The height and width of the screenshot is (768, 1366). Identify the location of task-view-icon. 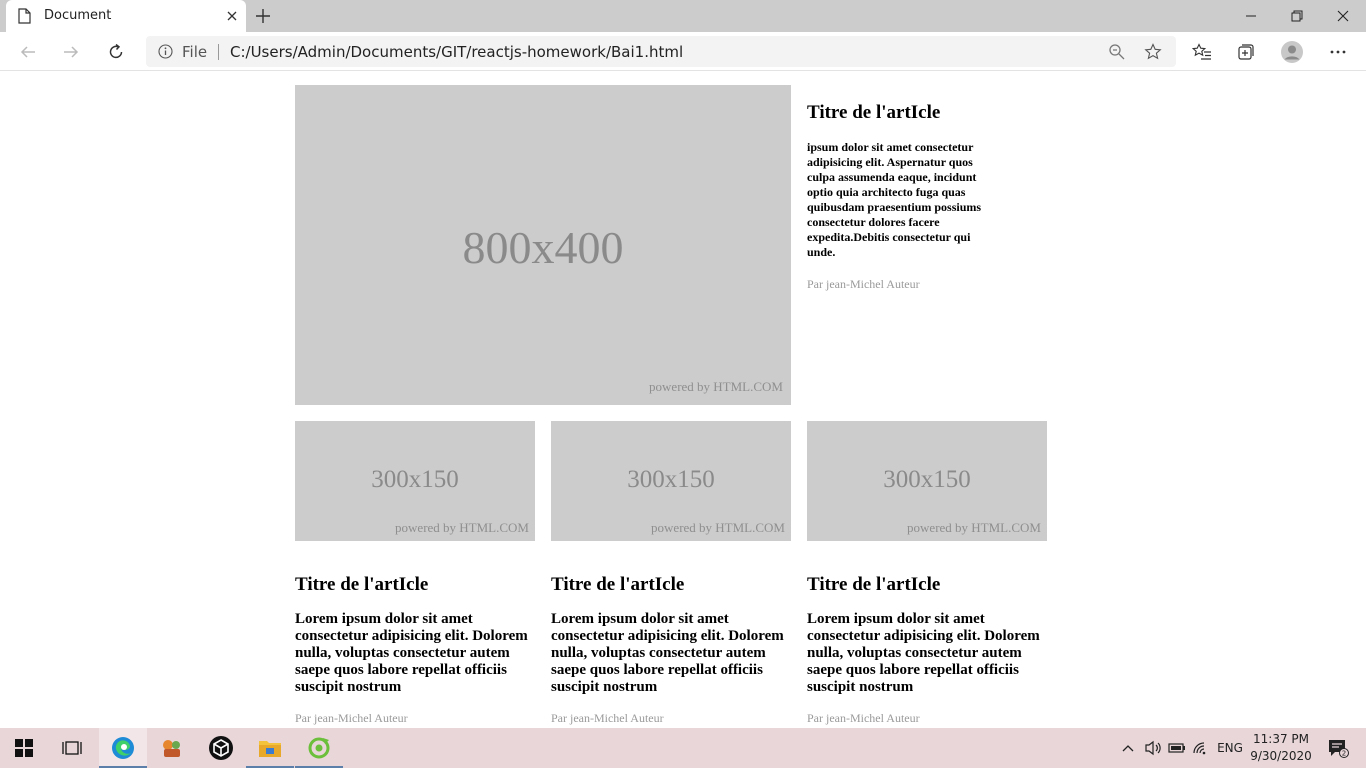
(72, 748).